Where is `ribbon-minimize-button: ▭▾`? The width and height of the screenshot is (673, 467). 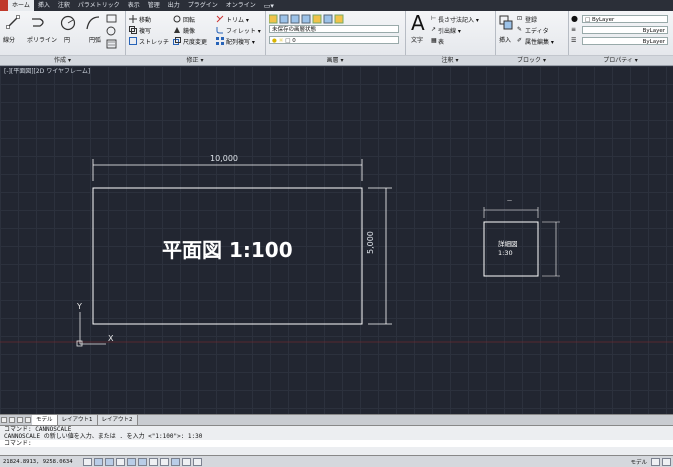
ribbon-minimize-button: ▭▾ is located at coordinates (269, 6).